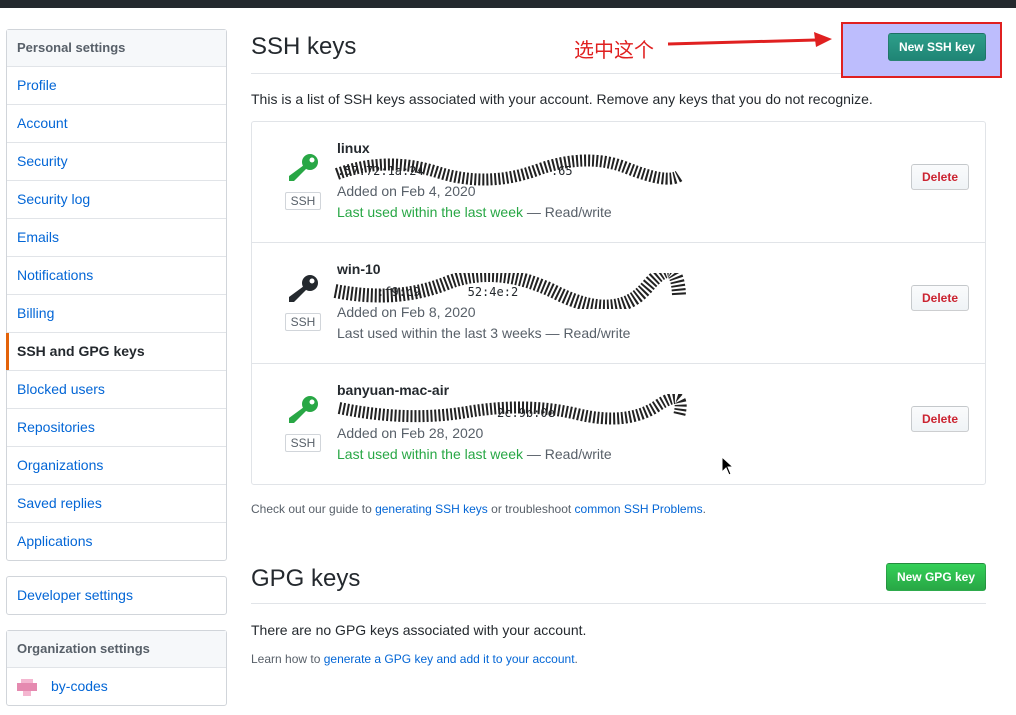  What do you see at coordinates (116, 48) in the screenshot?
I see `personal-settings-heading: Personal settings` at bounding box center [116, 48].